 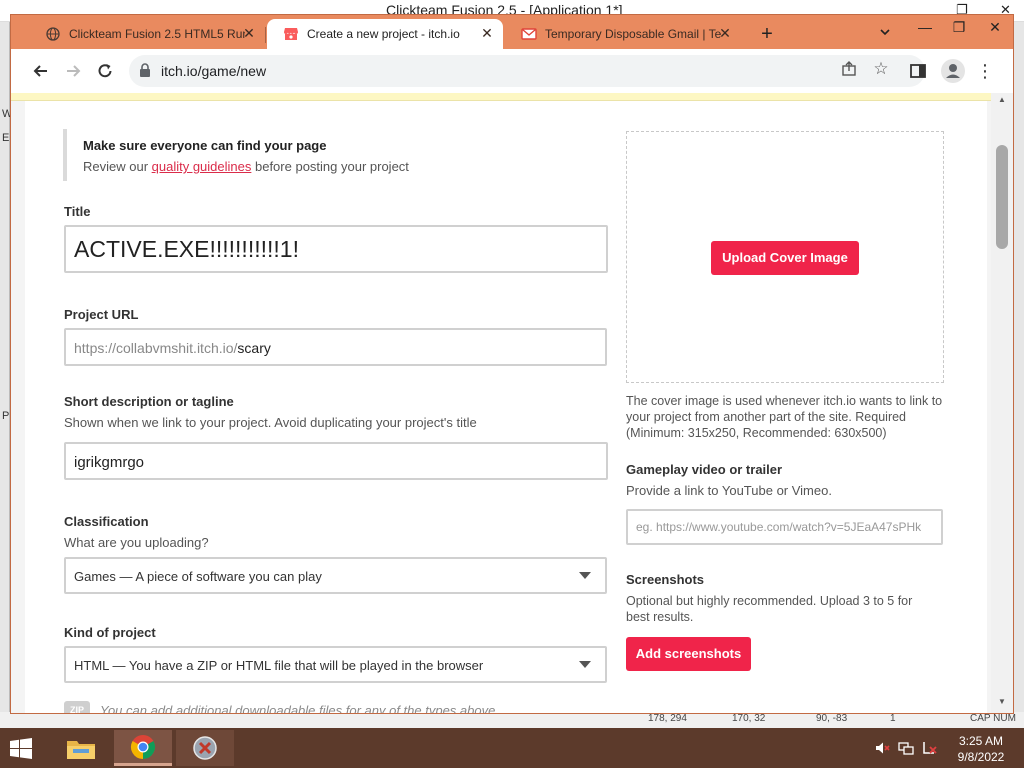 What do you see at coordinates (336, 461) in the screenshot?
I see `tagline-input: igrikgmrgo` at bounding box center [336, 461].